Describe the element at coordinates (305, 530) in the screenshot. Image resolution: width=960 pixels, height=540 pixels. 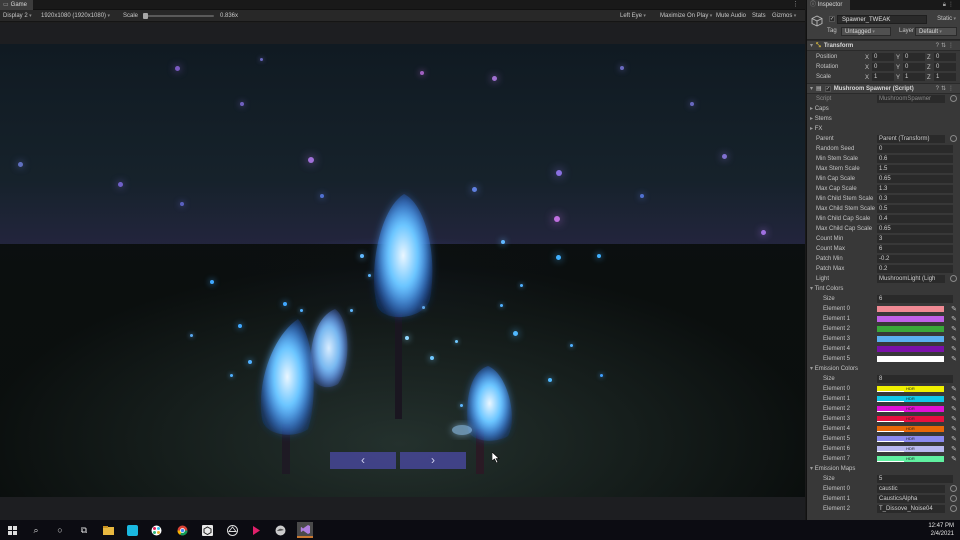
I see `visual-studio-icon` at that location.